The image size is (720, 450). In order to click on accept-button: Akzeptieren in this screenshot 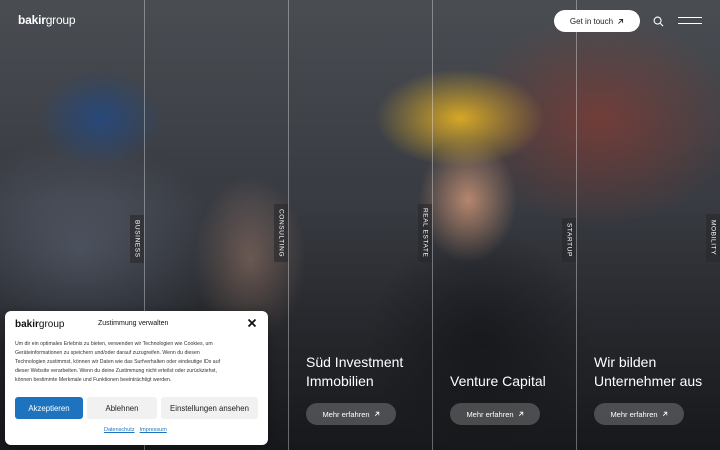, I will do `click(49, 408)`.